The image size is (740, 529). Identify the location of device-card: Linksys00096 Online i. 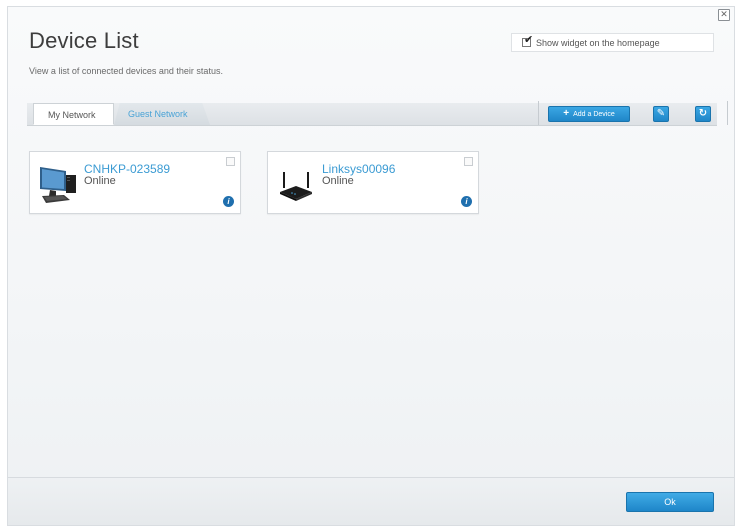
(373, 182).